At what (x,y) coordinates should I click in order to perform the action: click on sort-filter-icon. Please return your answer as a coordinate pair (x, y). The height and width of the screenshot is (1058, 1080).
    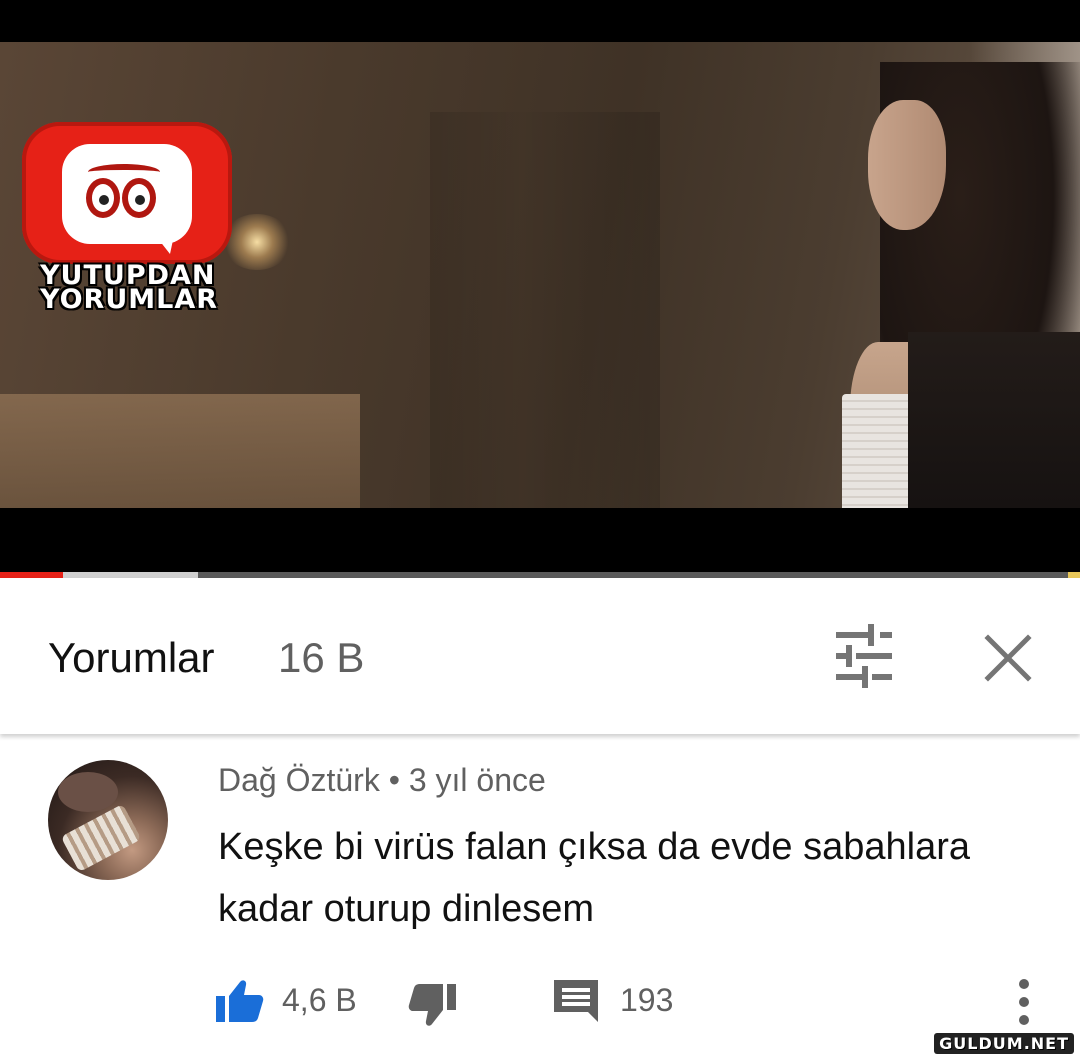
    Looking at the image, I should click on (863, 656).